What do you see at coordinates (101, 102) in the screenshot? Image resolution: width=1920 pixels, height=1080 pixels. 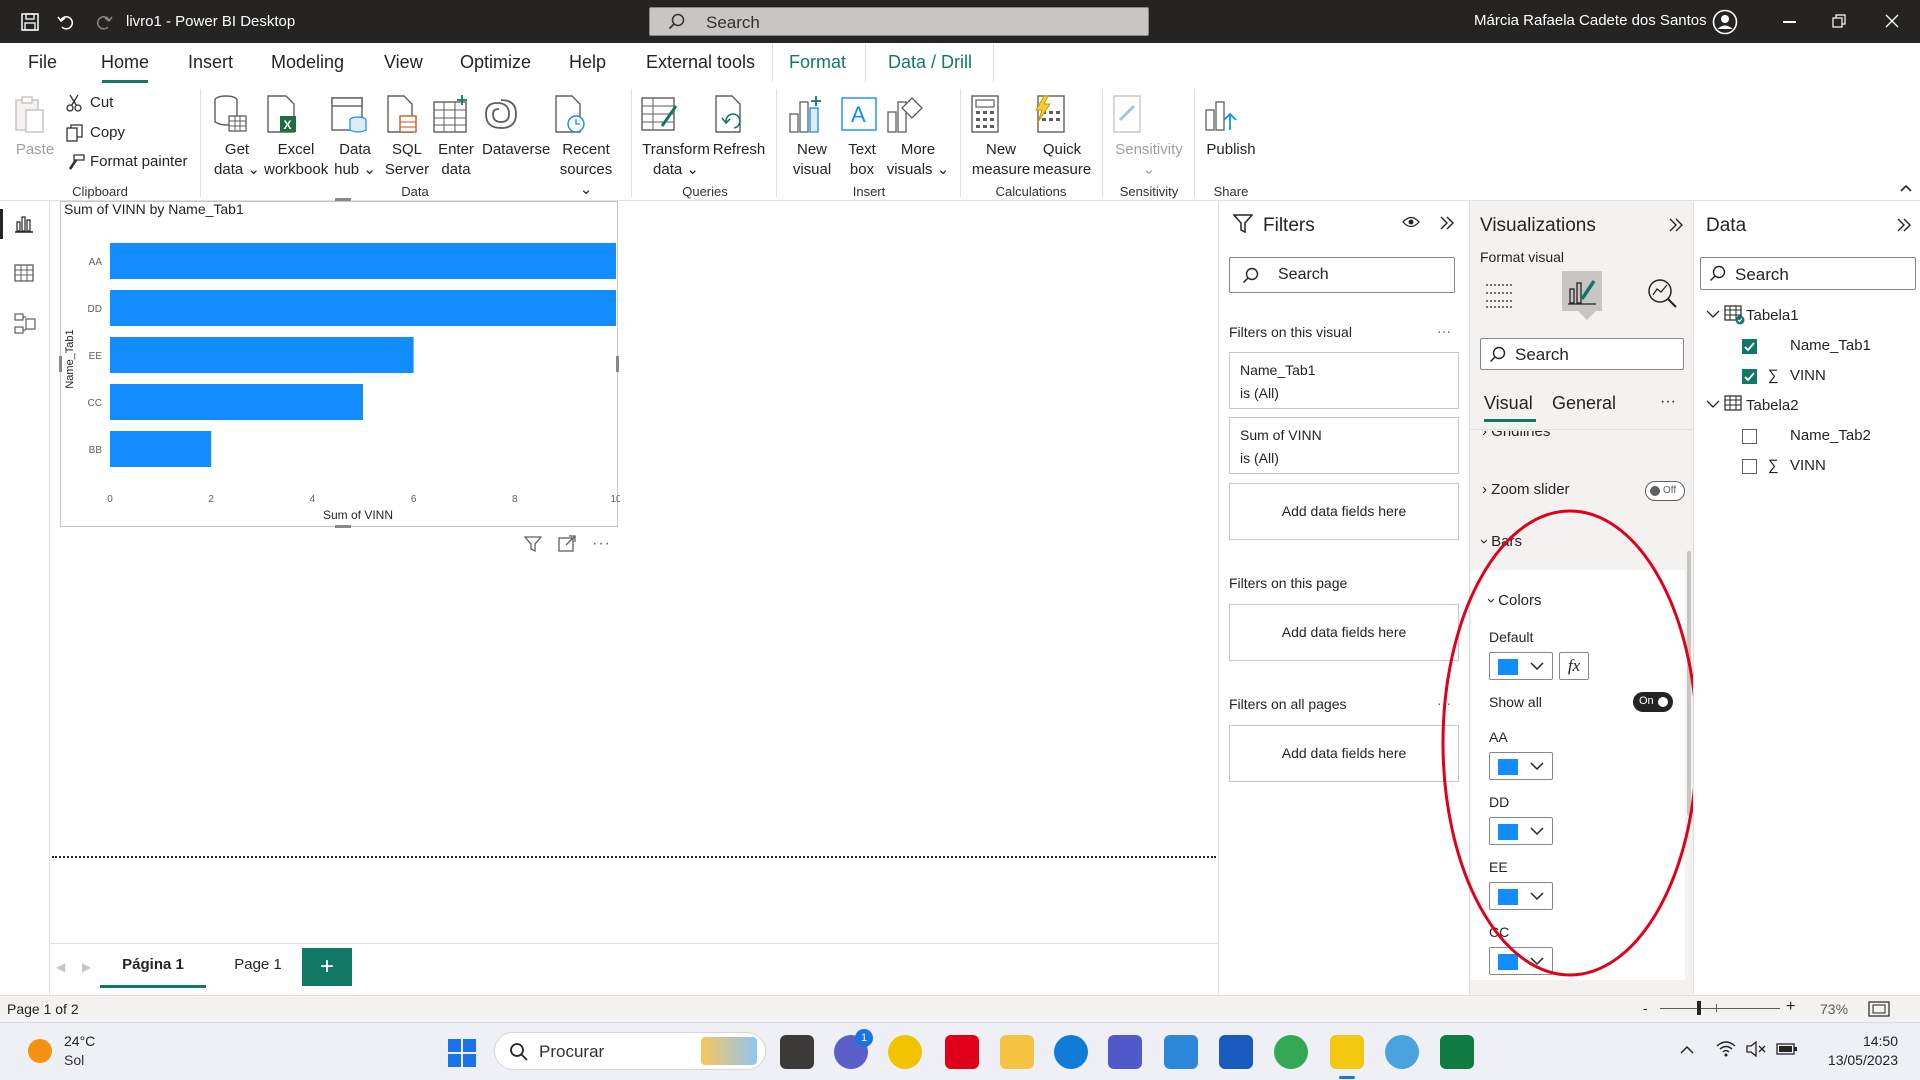 I see `cut-button: Cut` at bounding box center [101, 102].